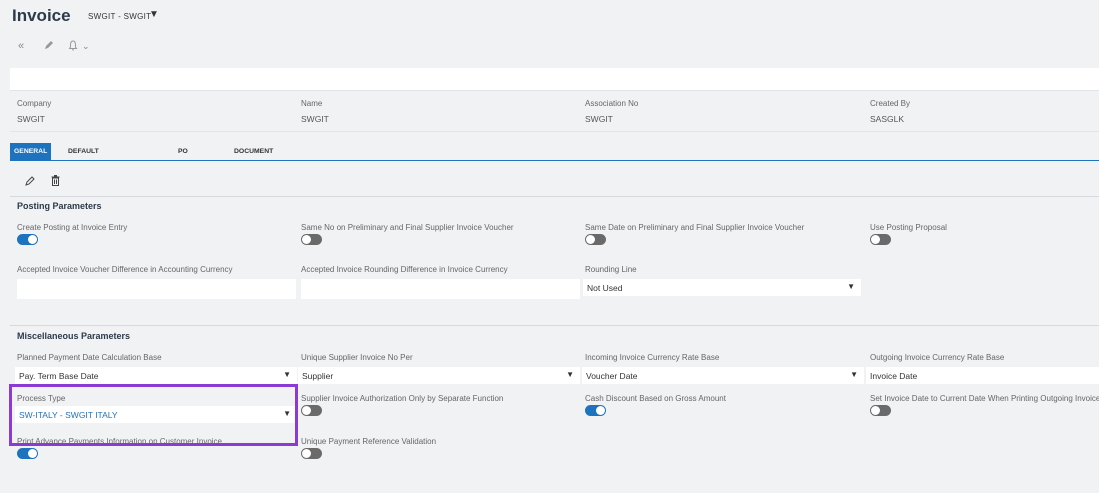 The image size is (1099, 493). I want to click on record-info-row, so click(554, 111).